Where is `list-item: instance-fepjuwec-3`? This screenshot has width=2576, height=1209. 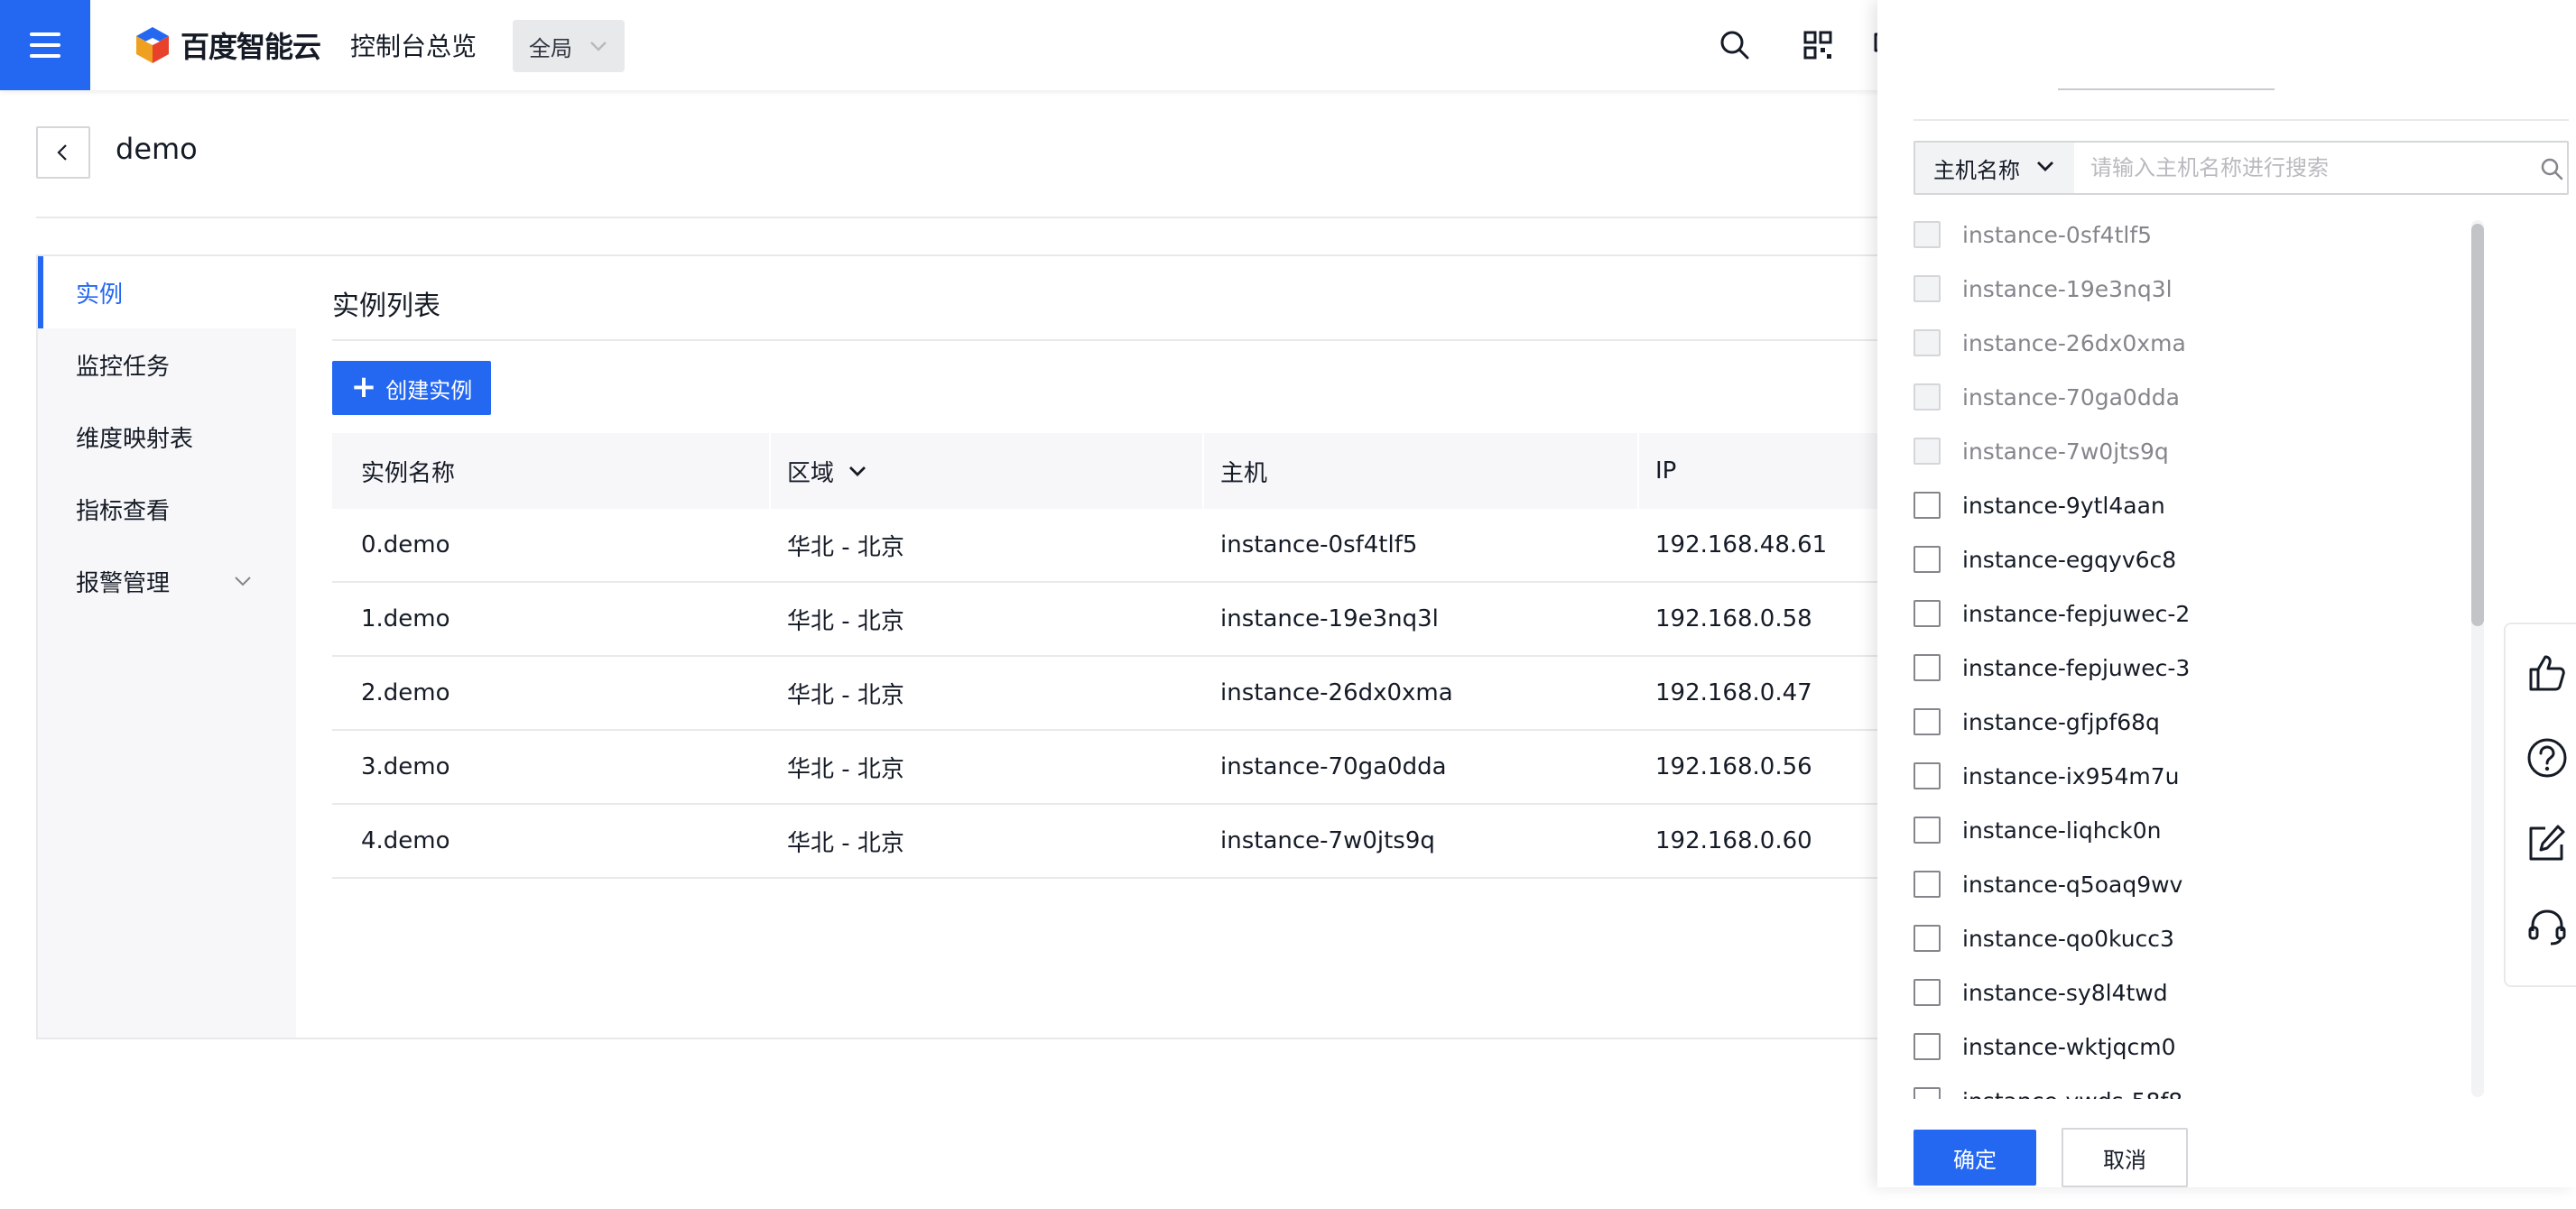
list-item: instance-fepjuwec-3 is located at coordinates (2238, 668).